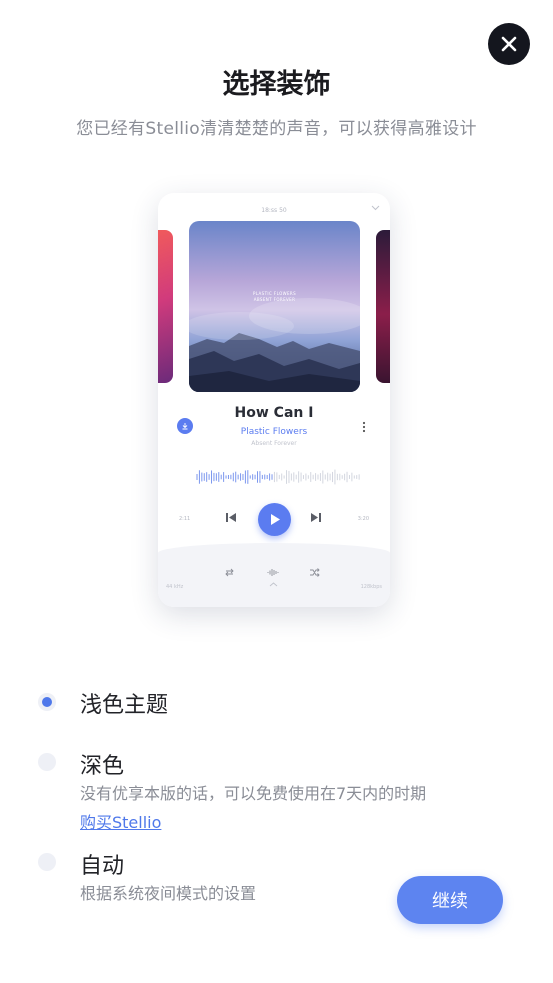  What do you see at coordinates (274, 210) in the screenshot?
I see `status-time: 18:ss 50` at bounding box center [274, 210].